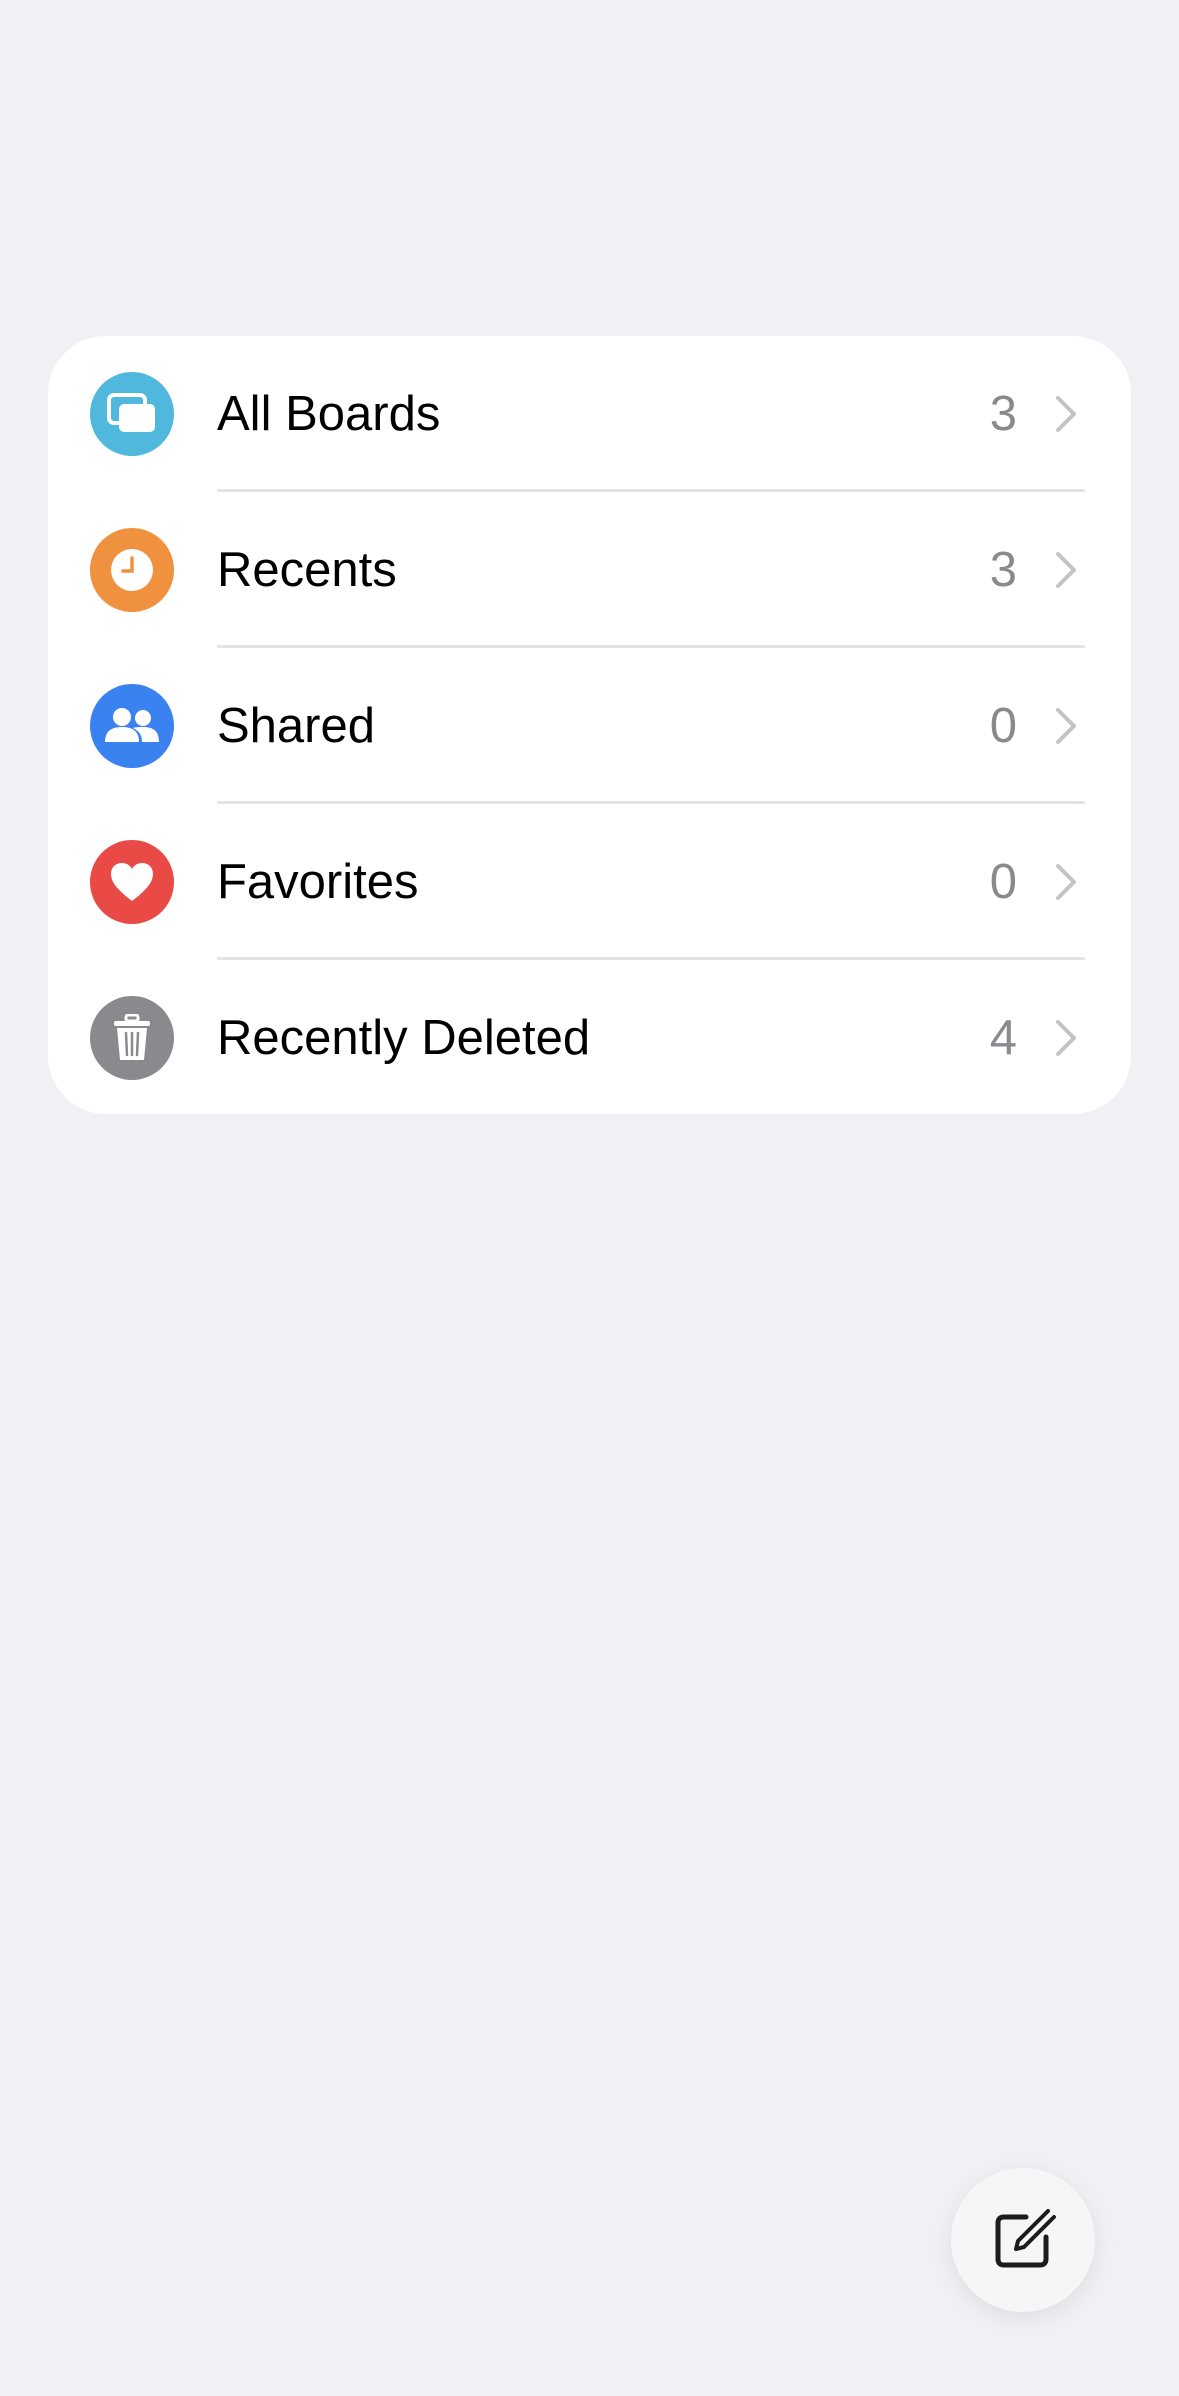 Image resolution: width=1179 pixels, height=2396 pixels. I want to click on people-icon, so click(132, 726).